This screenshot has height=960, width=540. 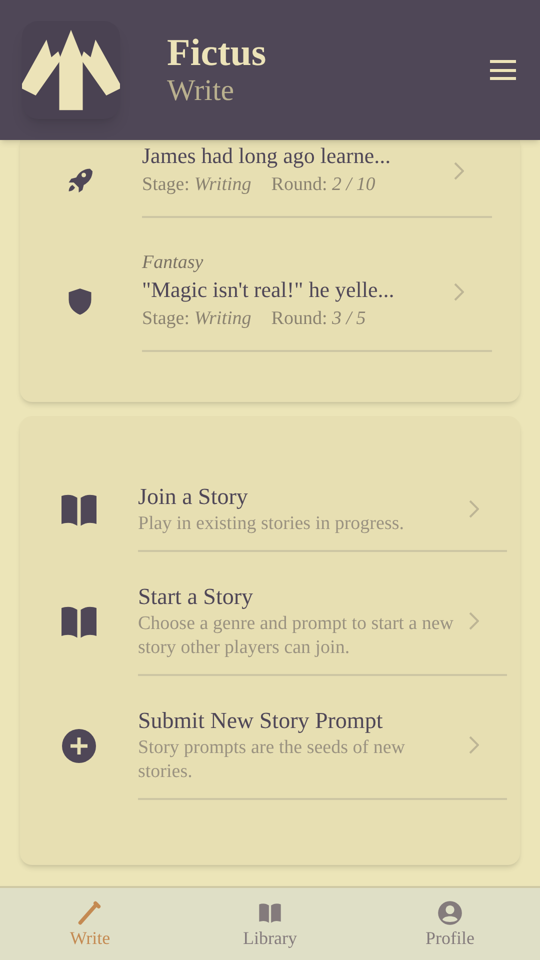 I want to click on round-text: Round: 3 / 5, so click(x=318, y=319).